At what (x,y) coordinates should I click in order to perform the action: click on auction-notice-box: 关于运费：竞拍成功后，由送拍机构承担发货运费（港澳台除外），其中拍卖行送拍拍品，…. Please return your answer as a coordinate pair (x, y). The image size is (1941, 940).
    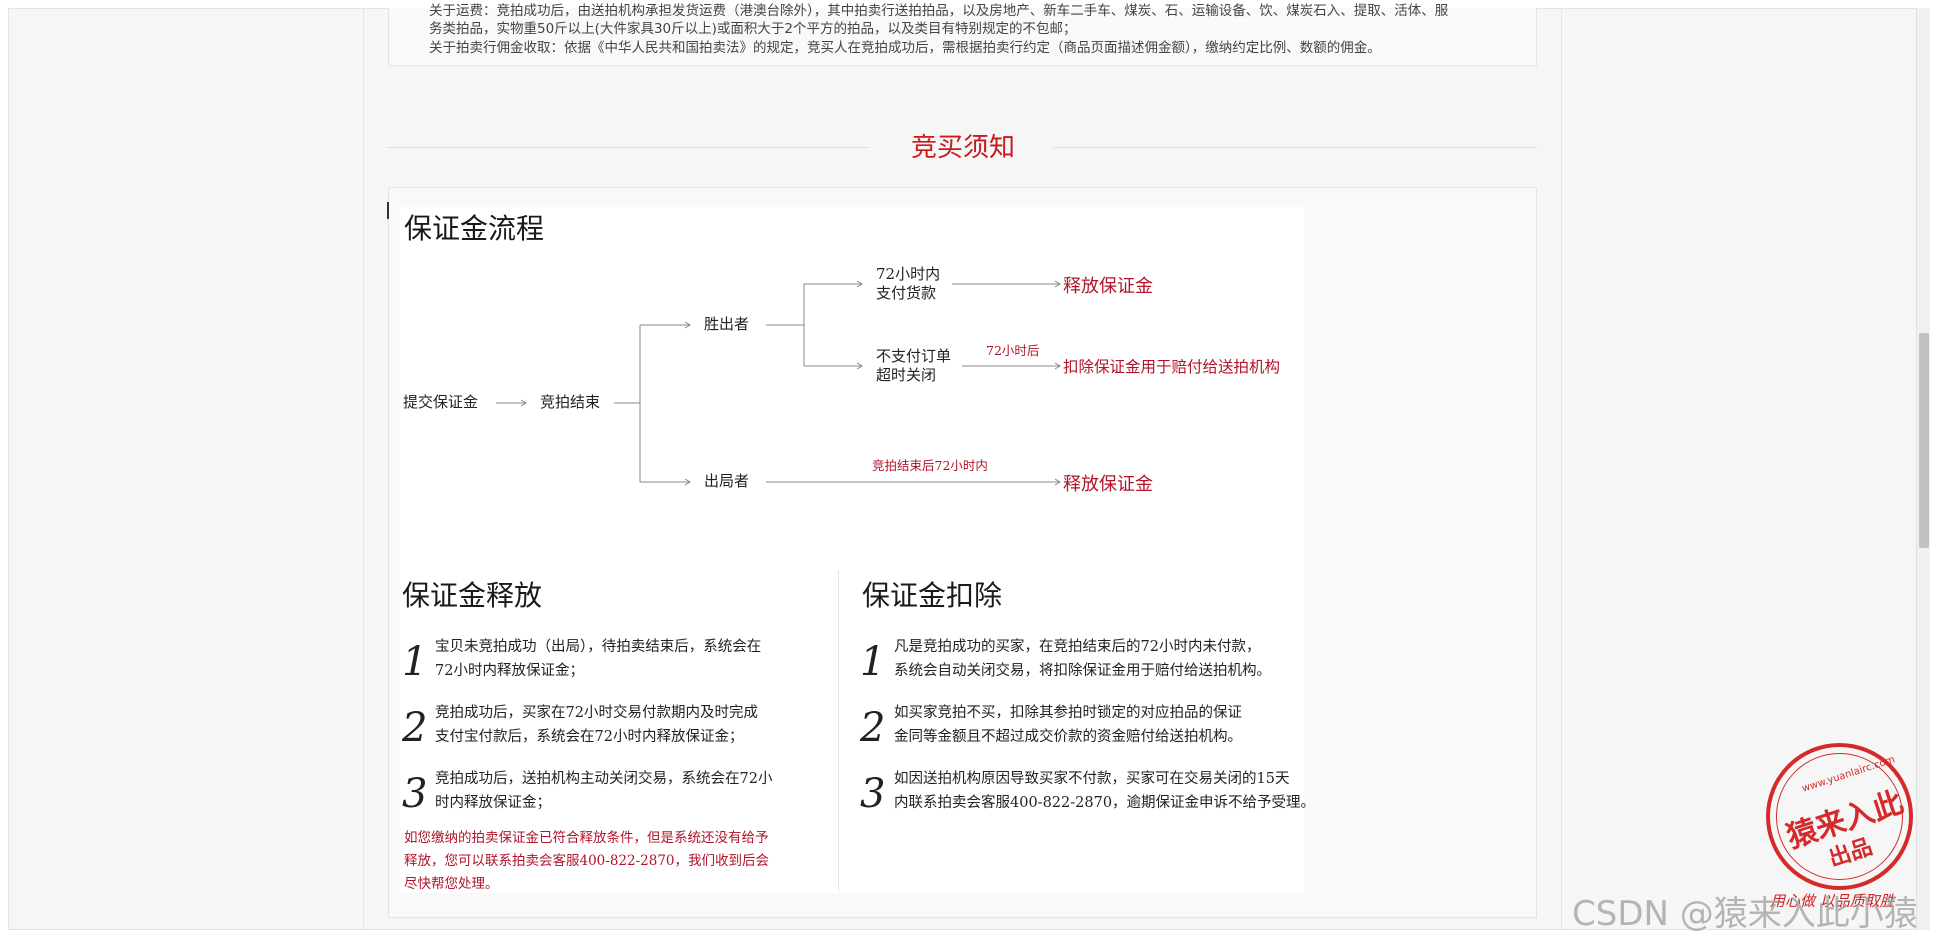
    Looking at the image, I should click on (962, 34).